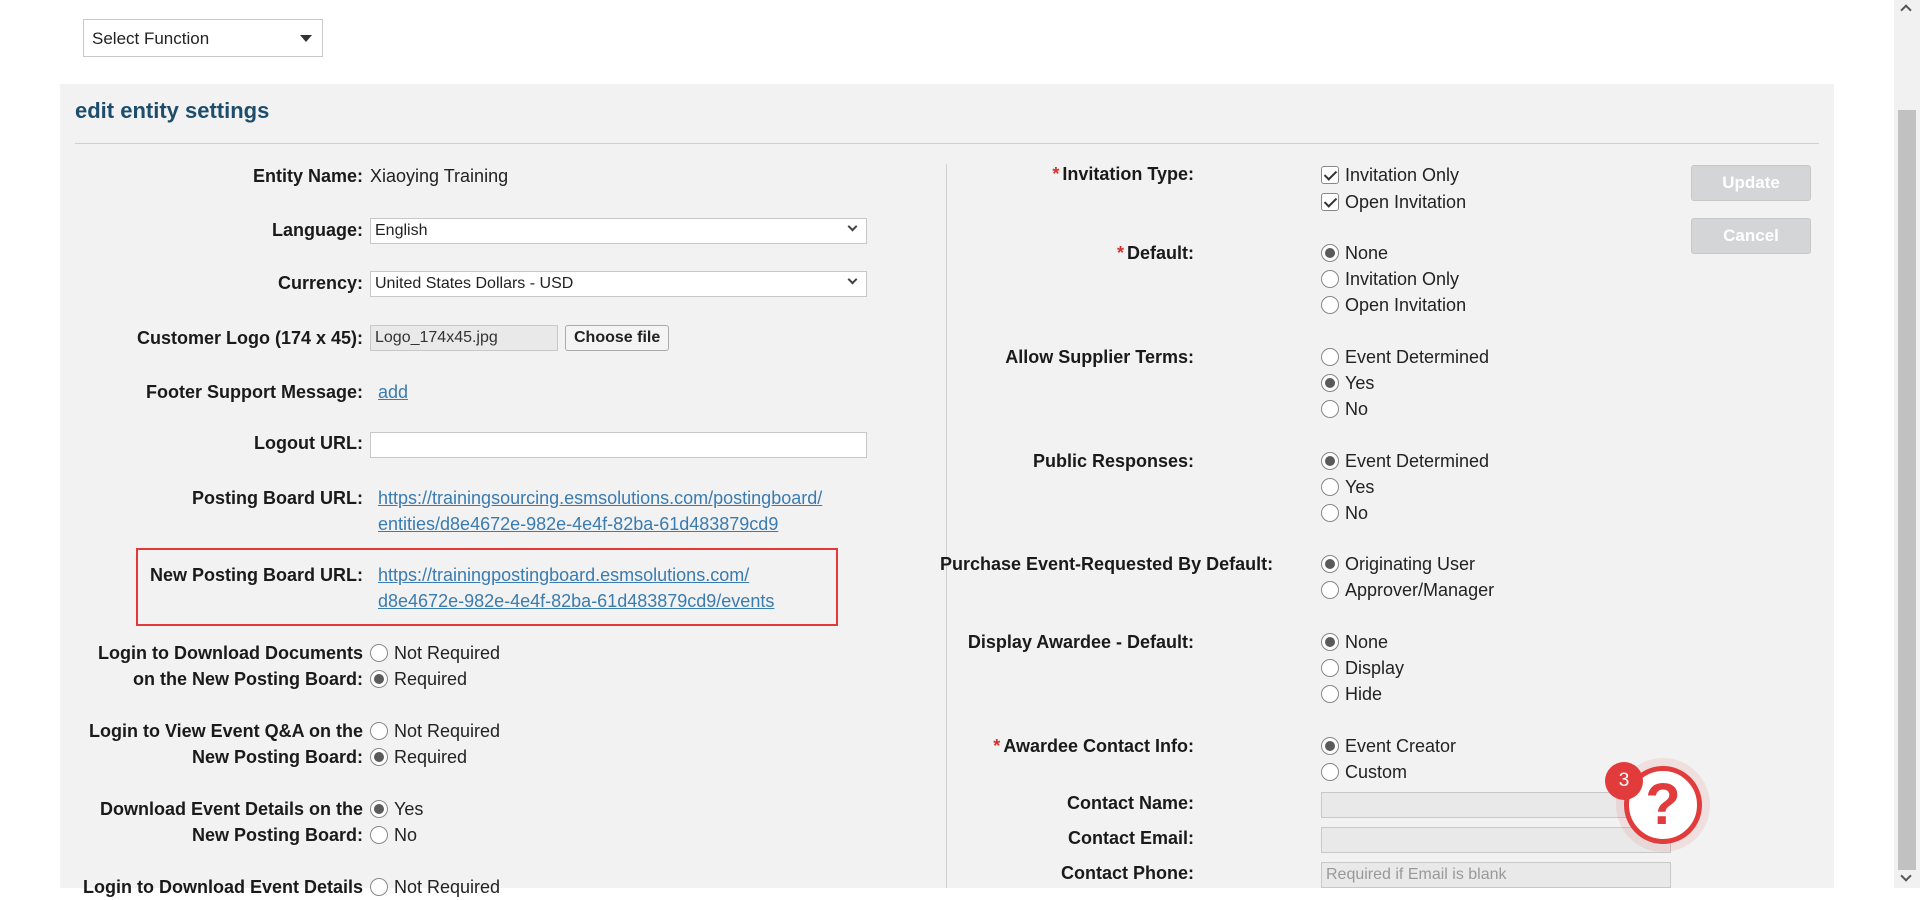 This screenshot has width=1920, height=900. What do you see at coordinates (1751, 183) in the screenshot?
I see `update-button: Update` at bounding box center [1751, 183].